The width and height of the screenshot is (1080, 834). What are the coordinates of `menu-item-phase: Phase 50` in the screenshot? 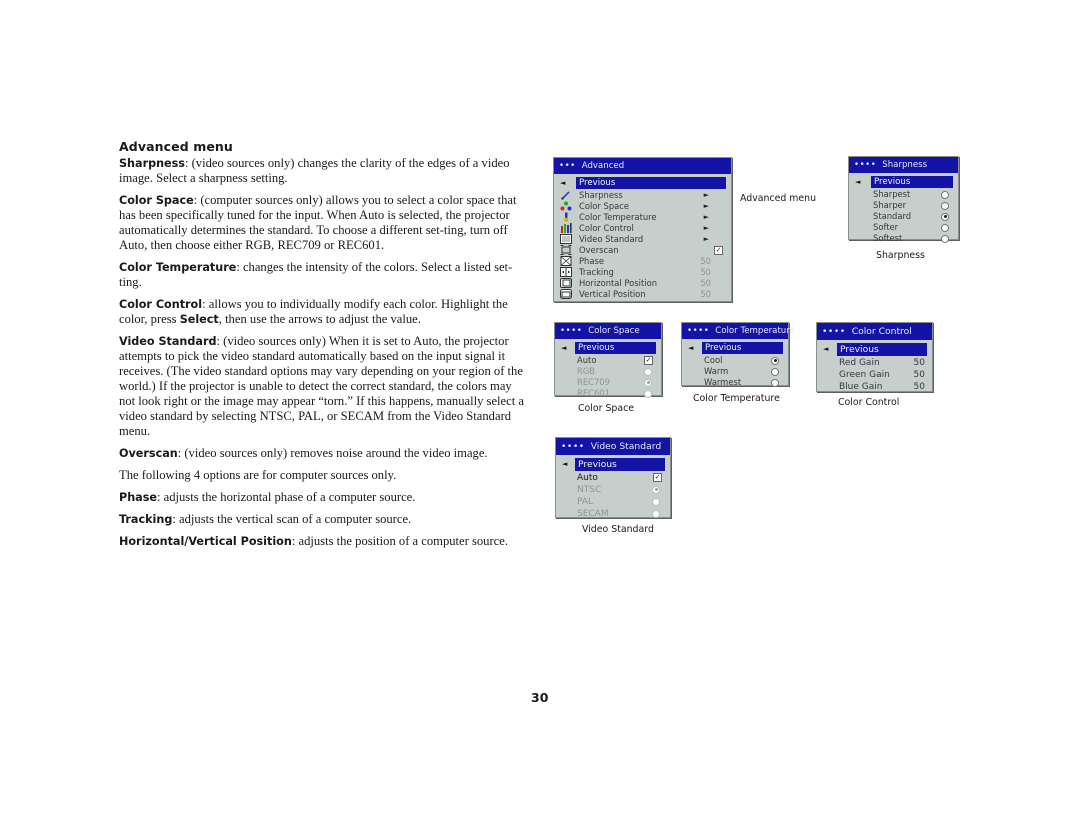 It's located at (642, 261).